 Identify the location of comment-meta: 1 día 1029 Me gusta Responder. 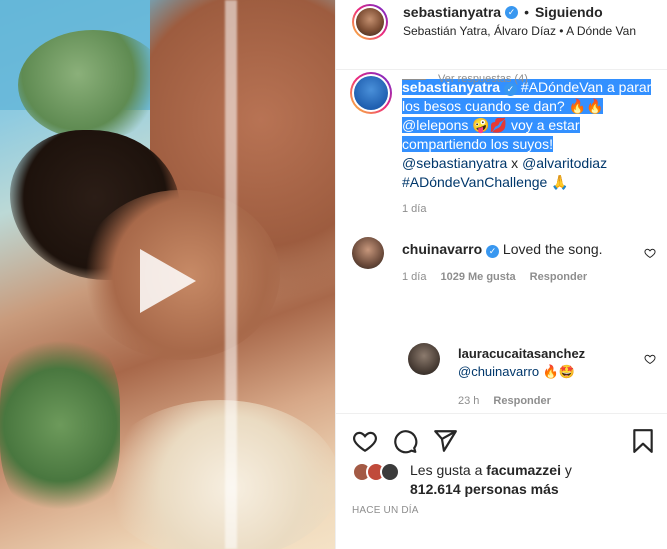
(494, 277).